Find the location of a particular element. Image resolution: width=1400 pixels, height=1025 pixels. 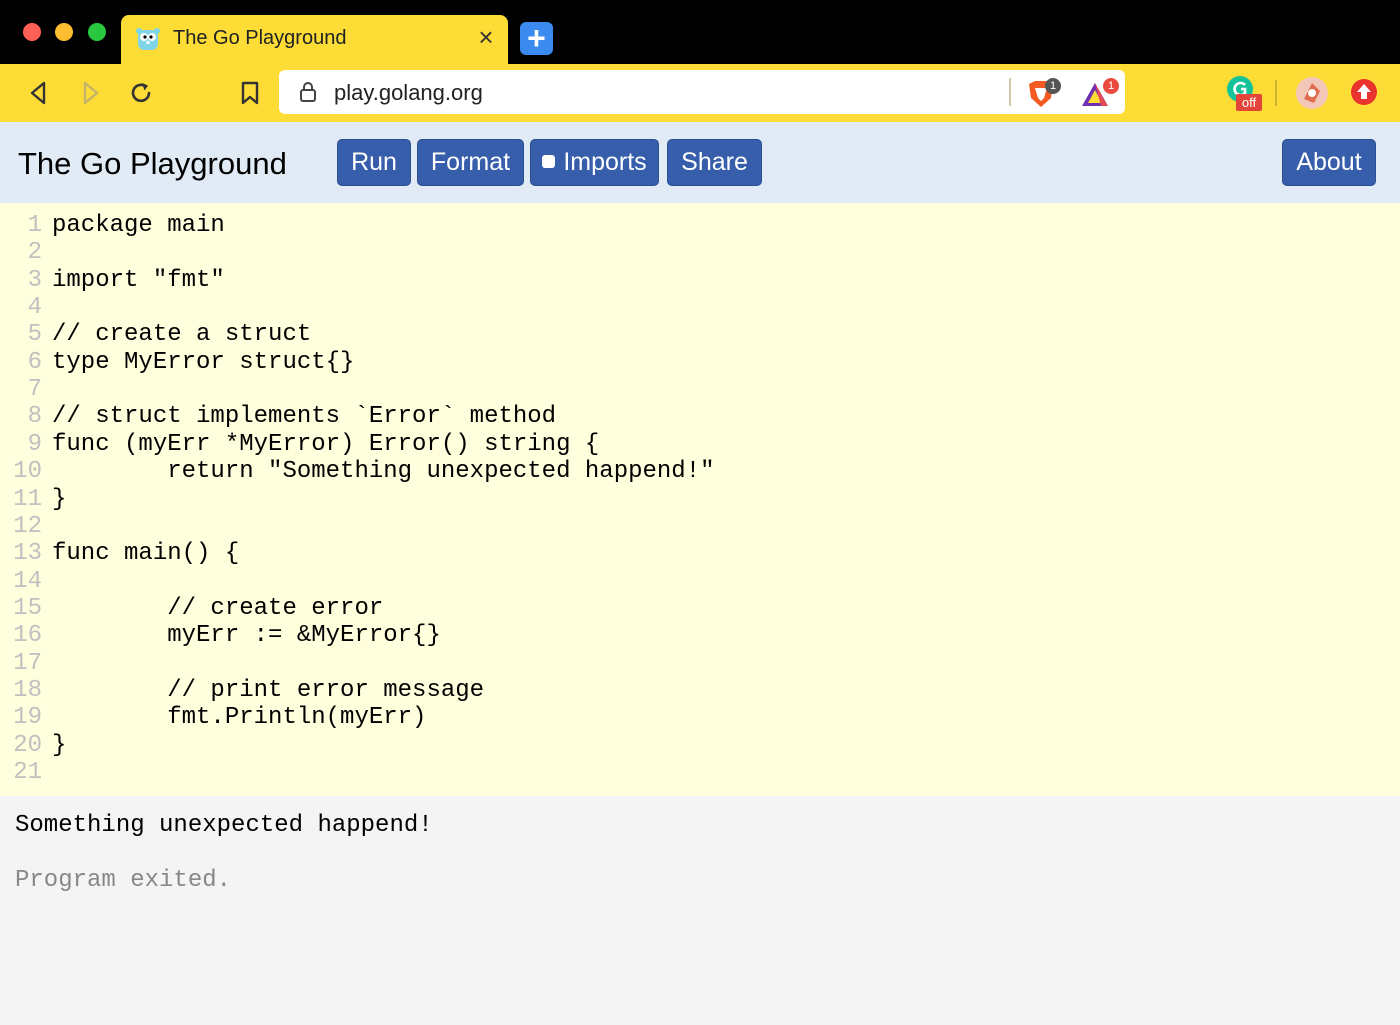

code-line: 11} is located at coordinates (33, 499).